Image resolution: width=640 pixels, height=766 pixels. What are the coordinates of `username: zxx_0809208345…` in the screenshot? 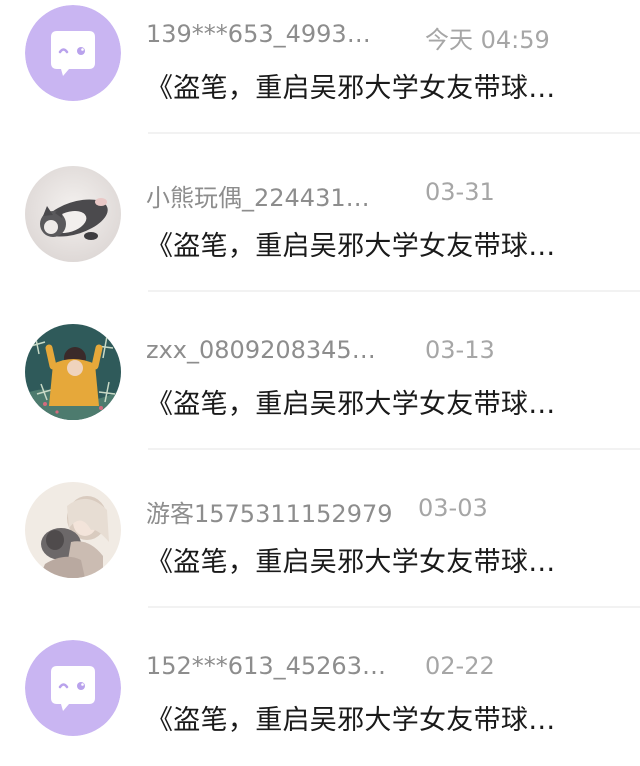 It's located at (261, 350).